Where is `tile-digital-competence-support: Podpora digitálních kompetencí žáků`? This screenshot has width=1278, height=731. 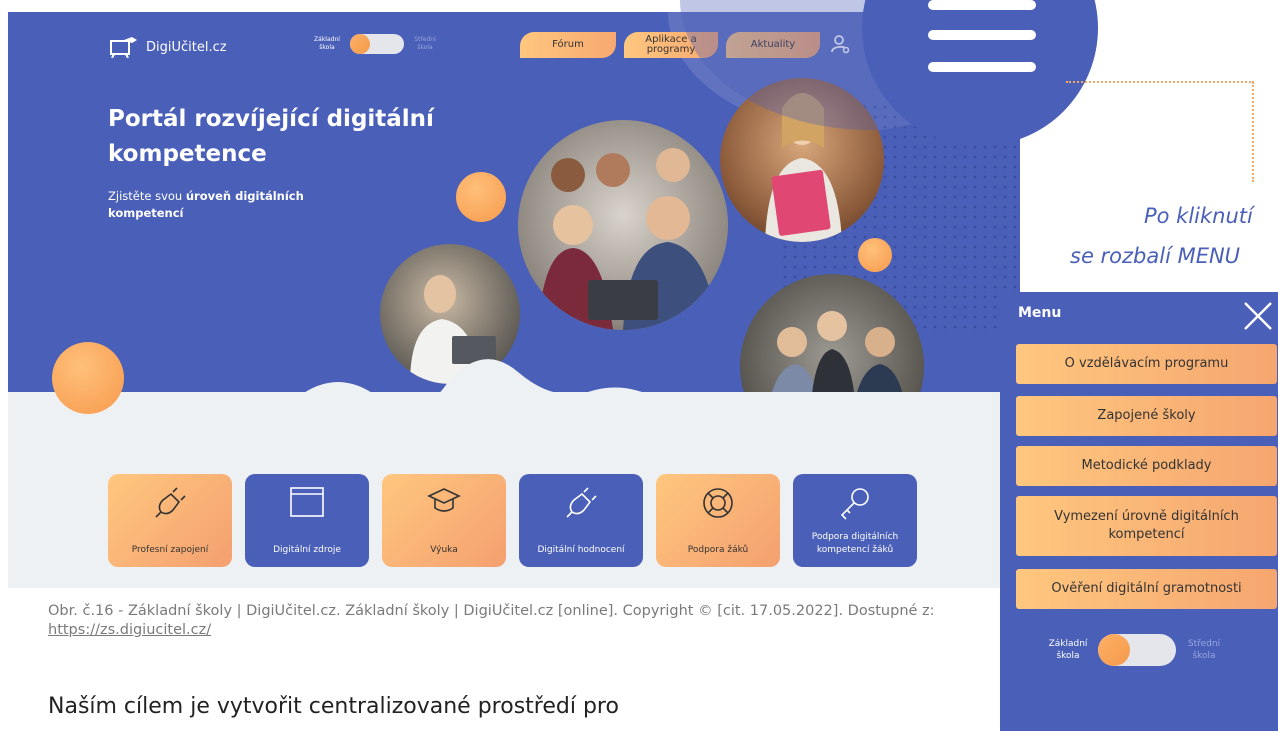
tile-digital-competence-support: Podpora digitálních kompetencí žáků is located at coordinates (855, 520).